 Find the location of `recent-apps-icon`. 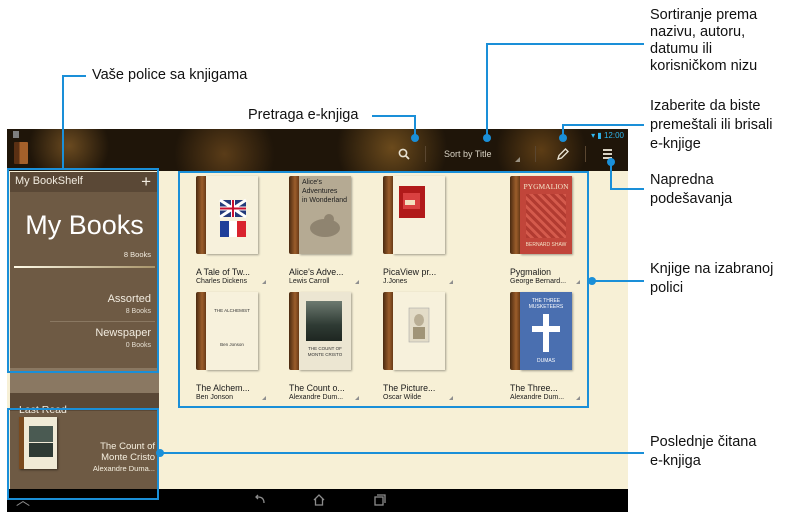

recent-apps-icon is located at coordinates (380, 500).